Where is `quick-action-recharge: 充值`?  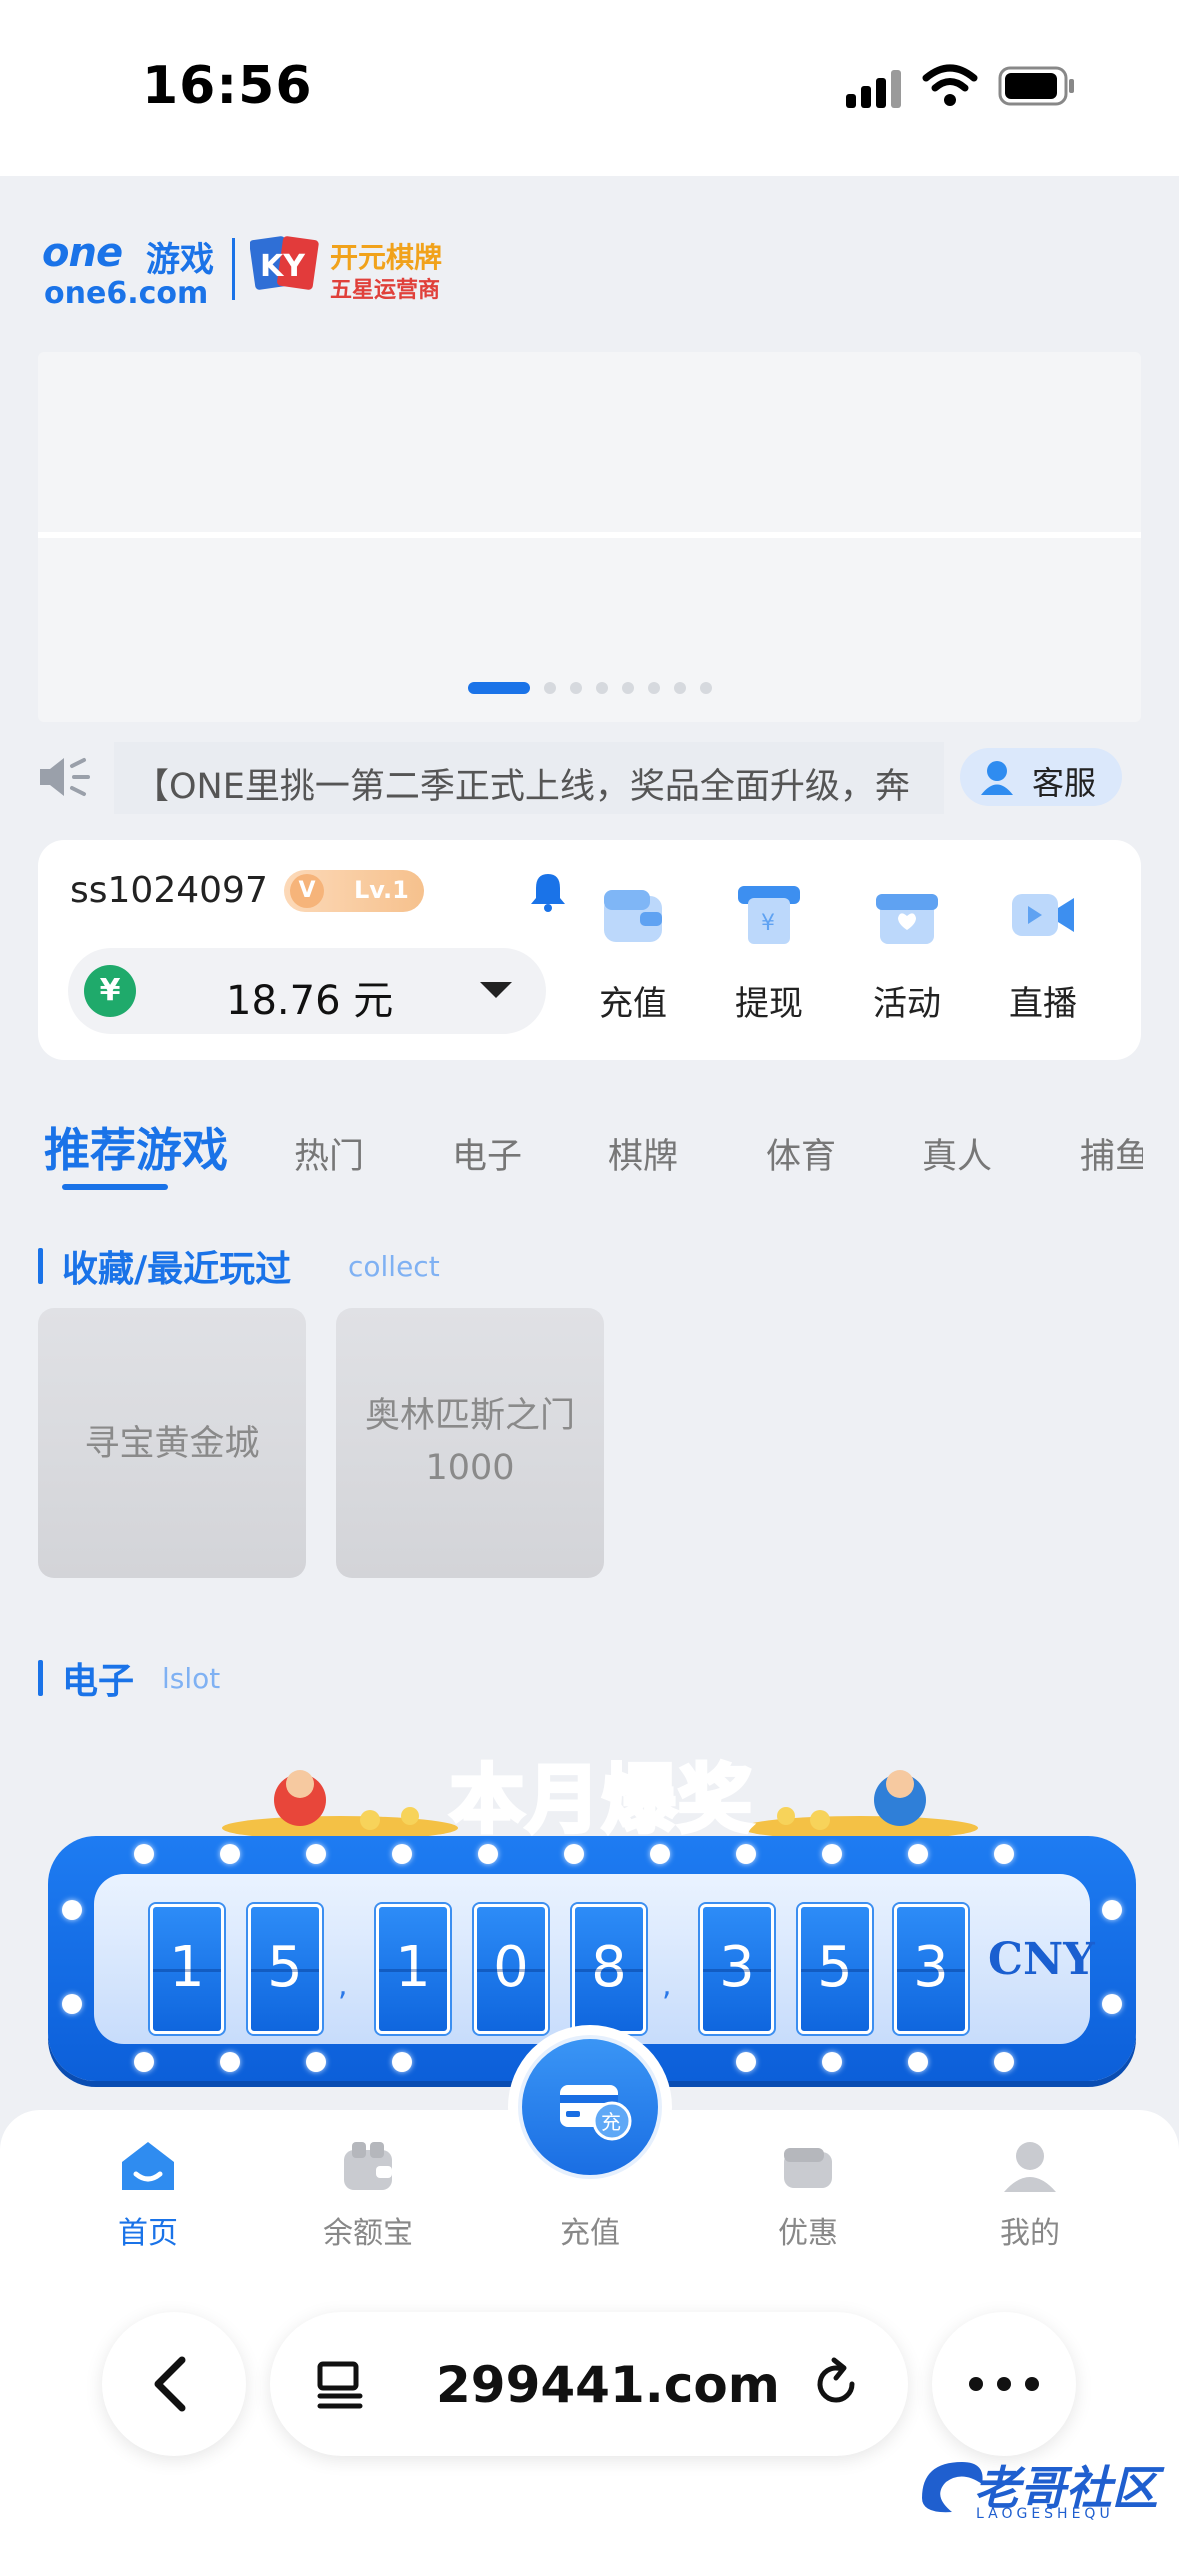 quick-action-recharge: 充值 is located at coordinates (633, 960).